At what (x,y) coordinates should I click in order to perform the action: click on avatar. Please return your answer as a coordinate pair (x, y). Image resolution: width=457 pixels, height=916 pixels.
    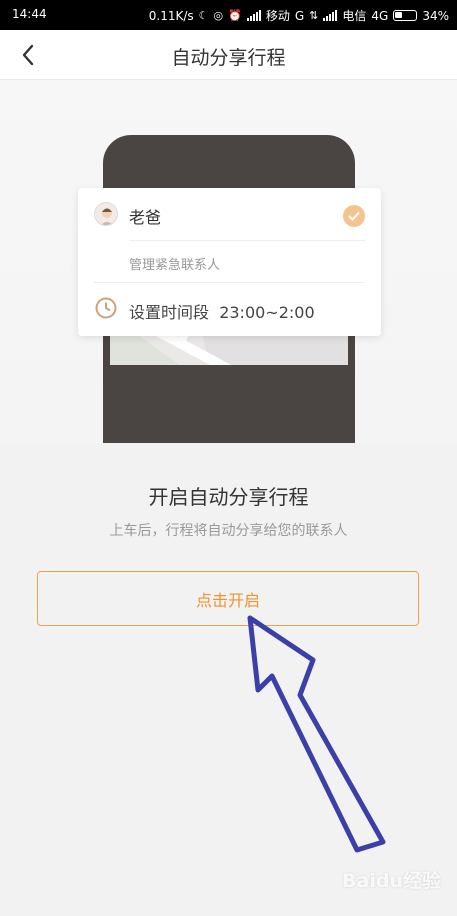
    Looking at the image, I should click on (106, 214).